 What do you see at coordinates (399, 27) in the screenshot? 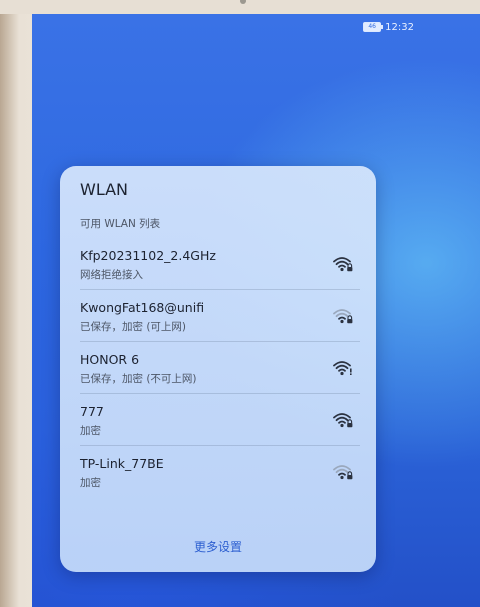
I see `status-time: 12:32` at bounding box center [399, 27].